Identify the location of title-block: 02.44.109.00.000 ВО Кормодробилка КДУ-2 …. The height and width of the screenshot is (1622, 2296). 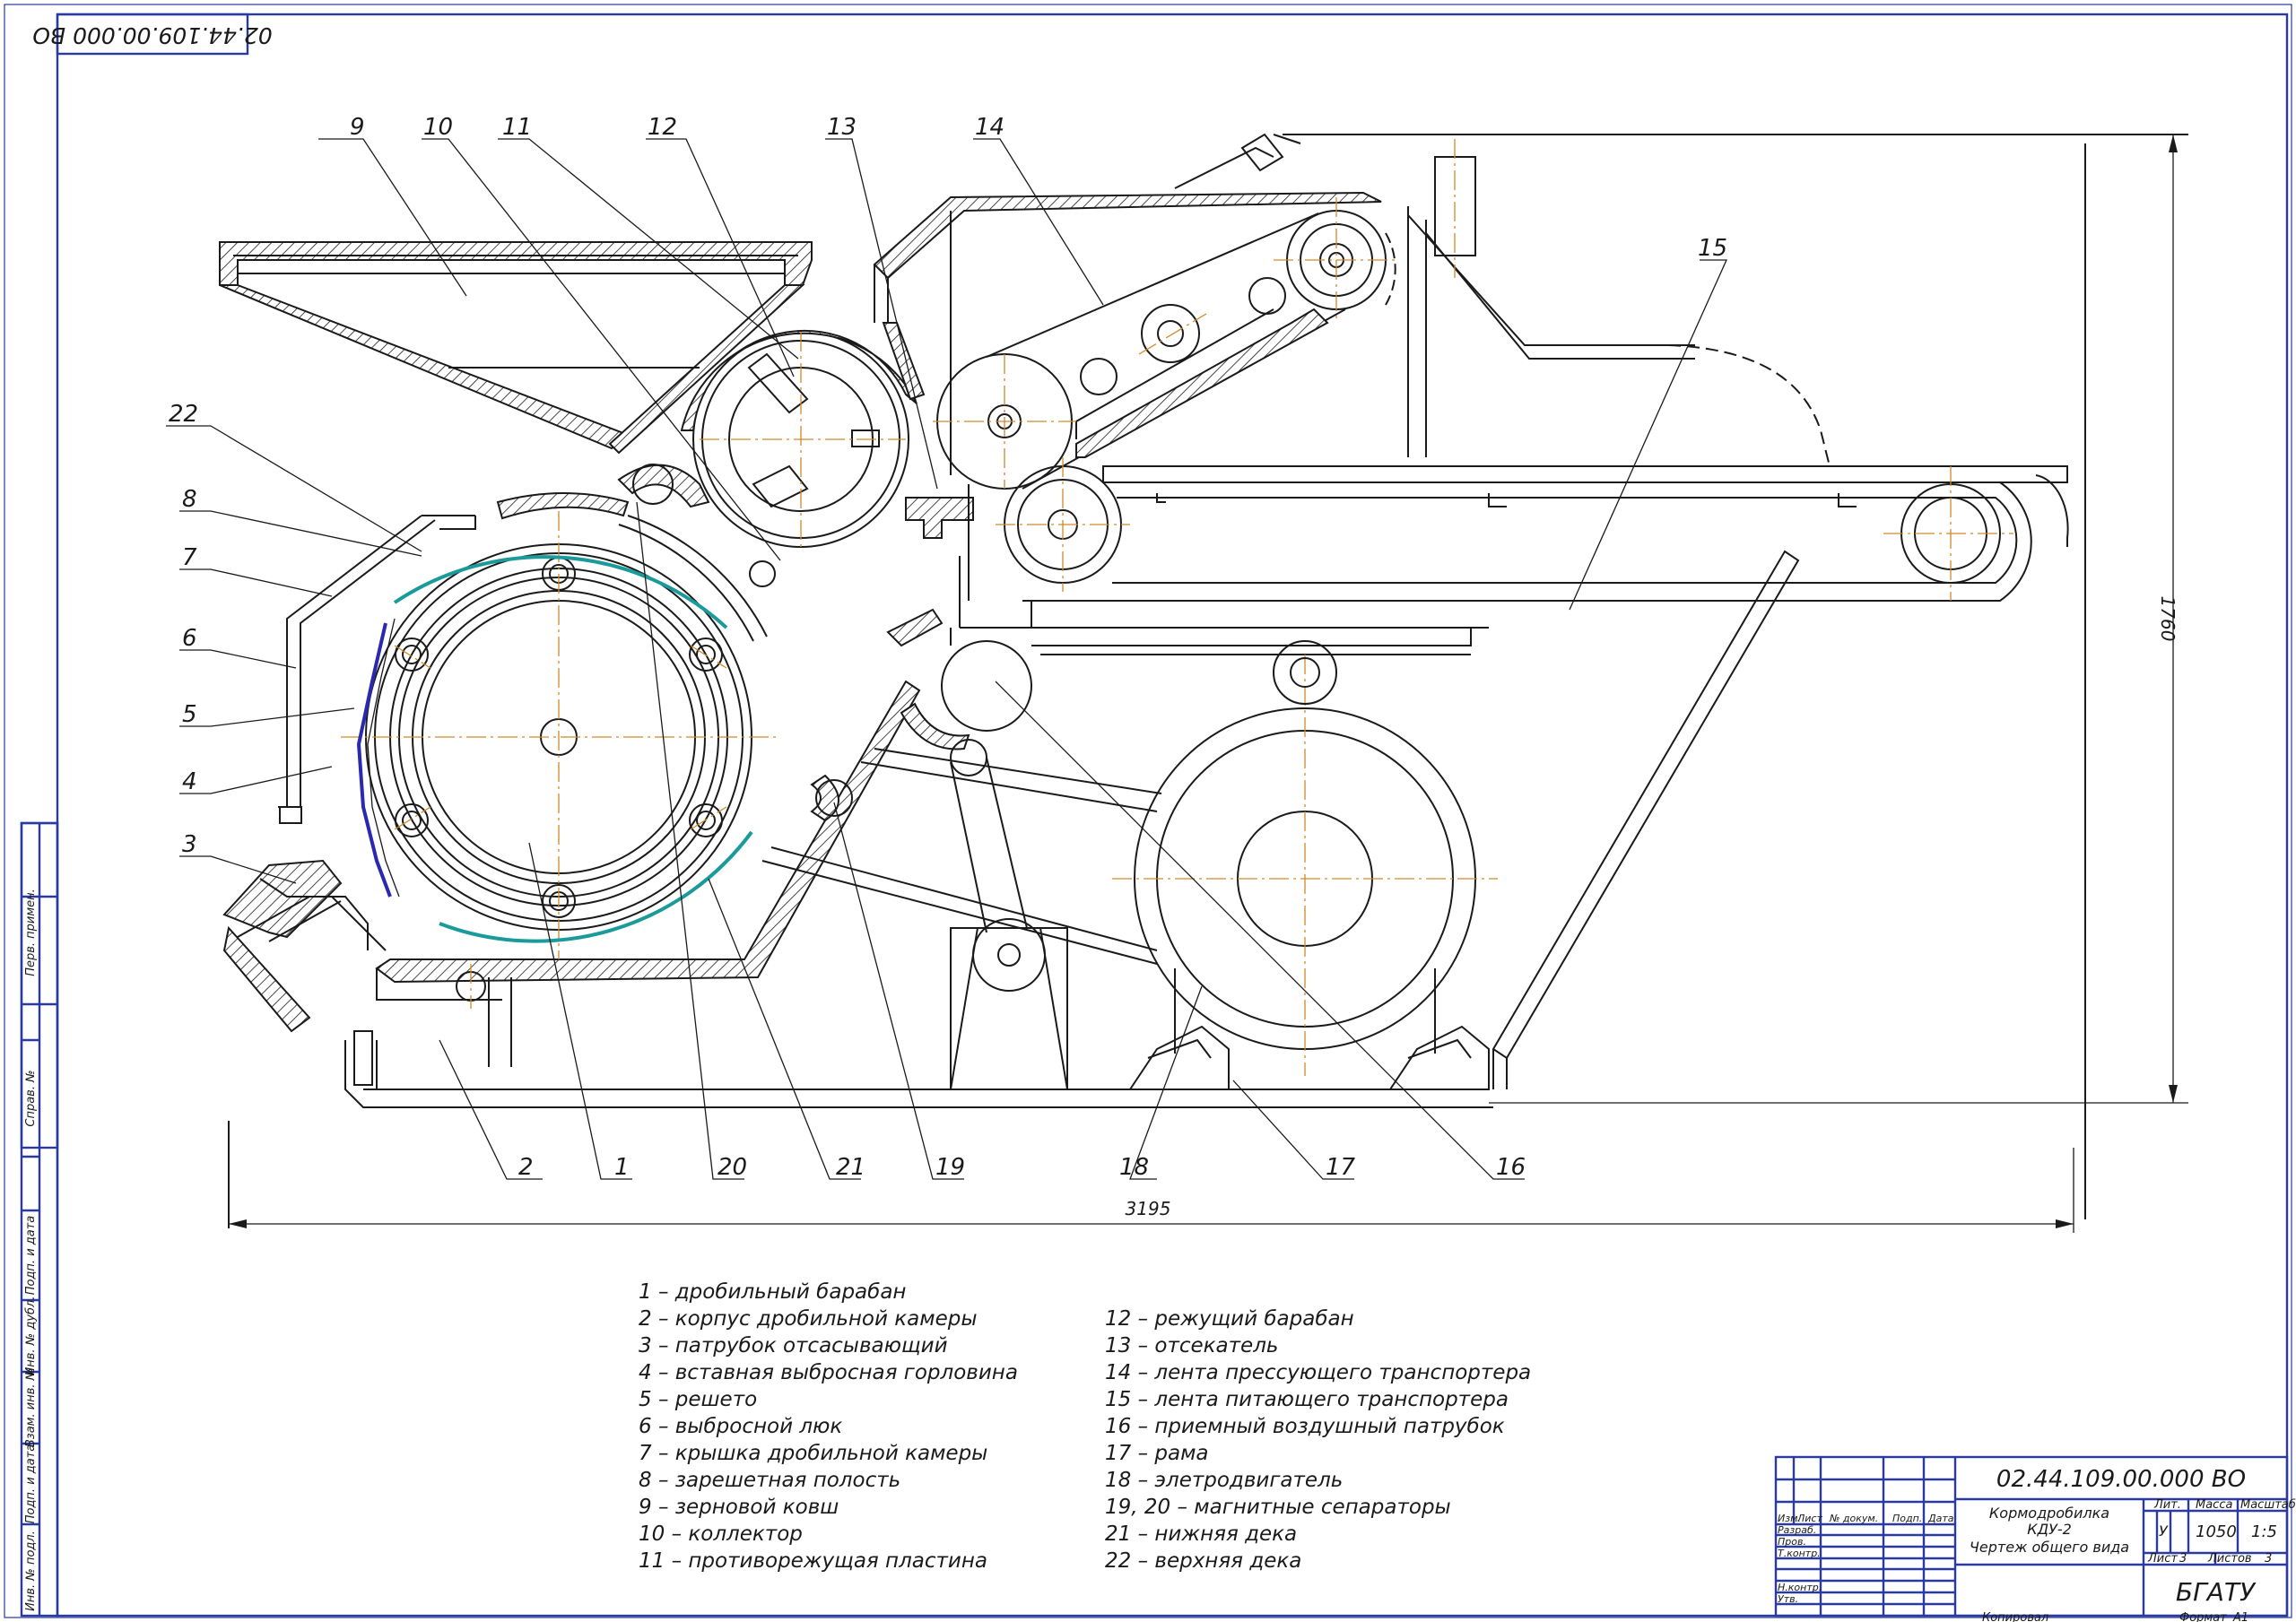
(2035, 1538).